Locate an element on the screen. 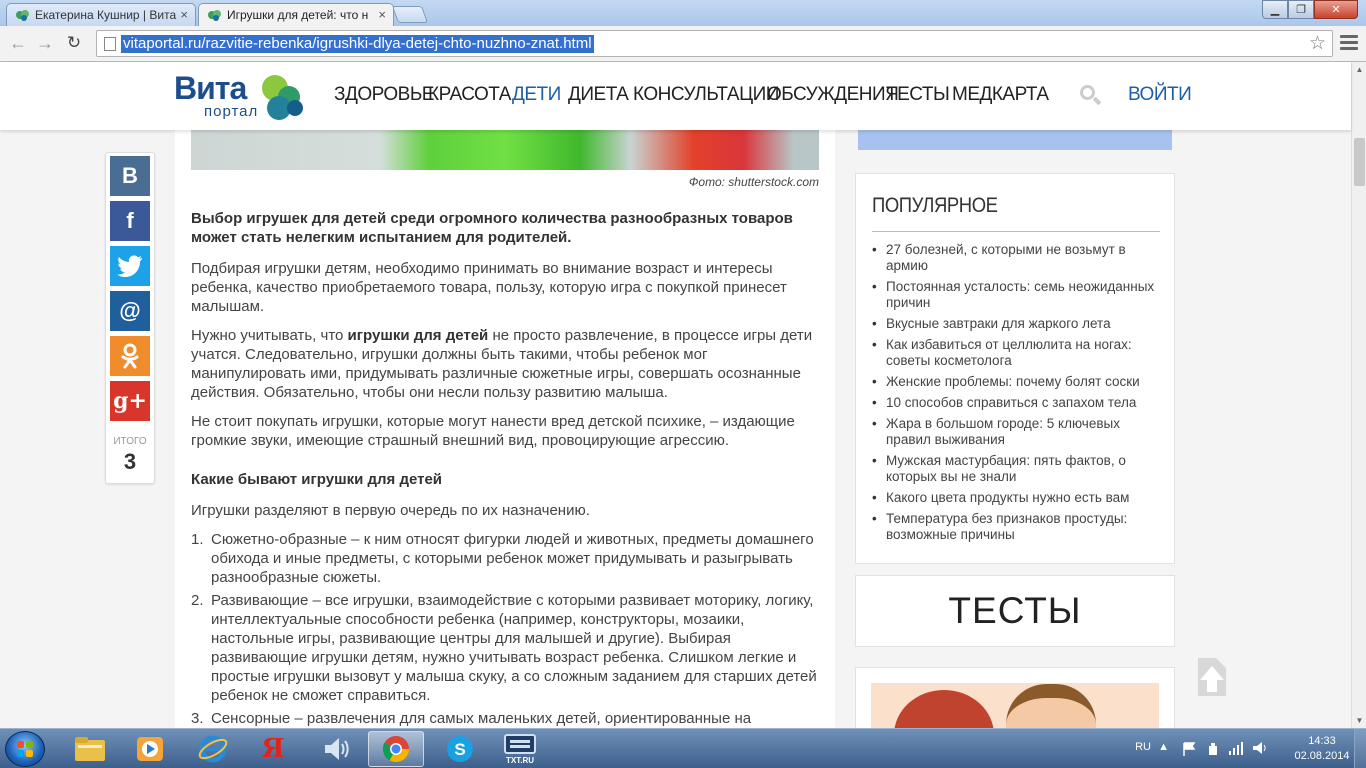 The image size is (1366, 768). twitter-bird-icon is located at coordinates (129, 266).